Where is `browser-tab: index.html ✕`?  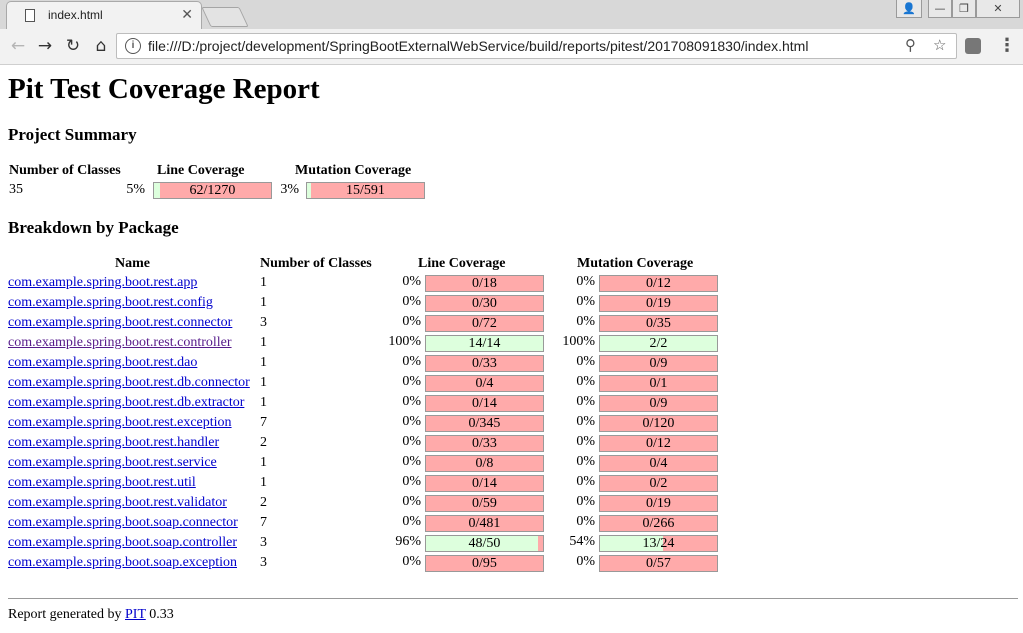
browser-tab: index.html ✕ is located at coordinates (104, 15).